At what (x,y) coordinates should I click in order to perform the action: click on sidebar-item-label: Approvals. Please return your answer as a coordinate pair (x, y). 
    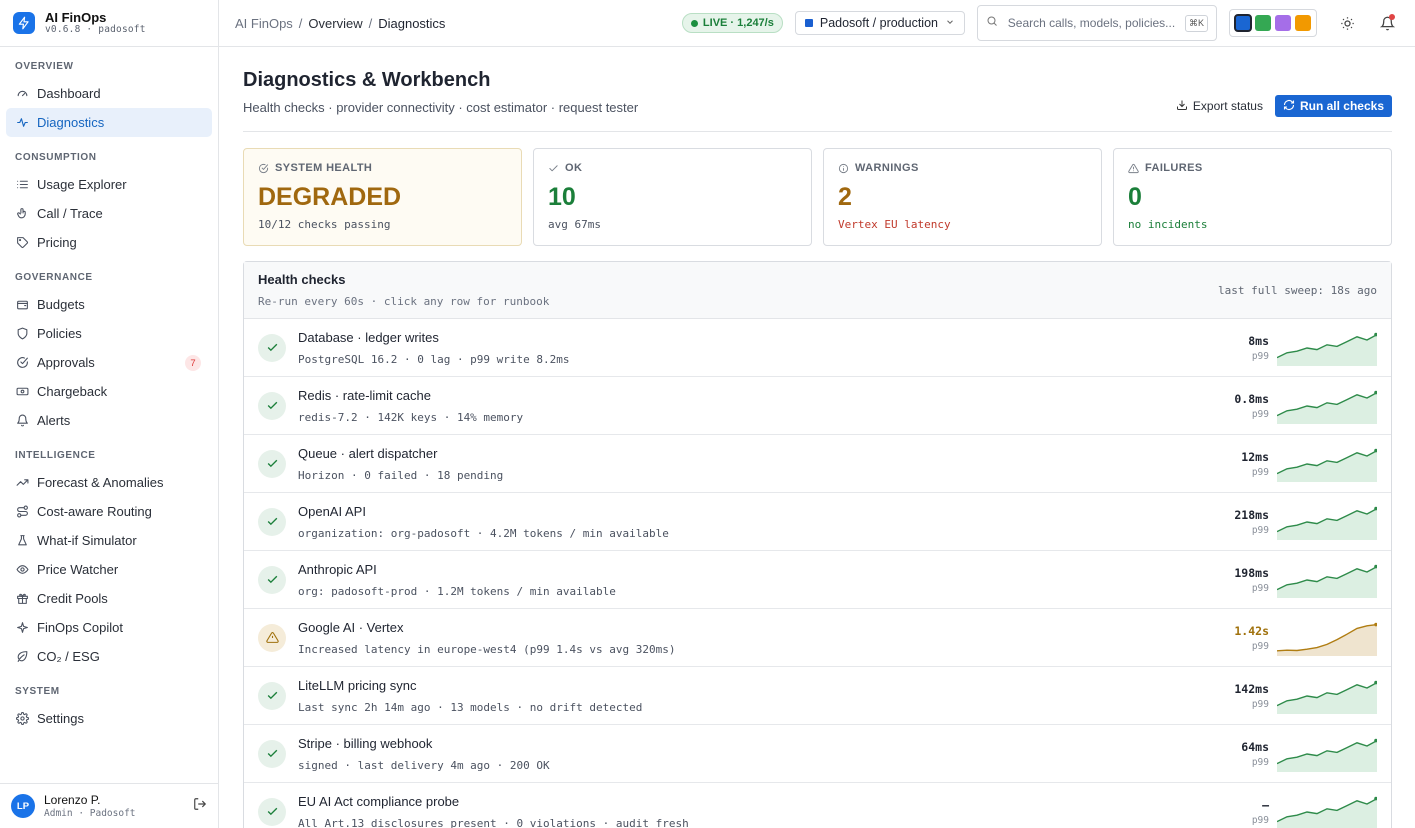
    Looking at the image, I should click on (66, 362).